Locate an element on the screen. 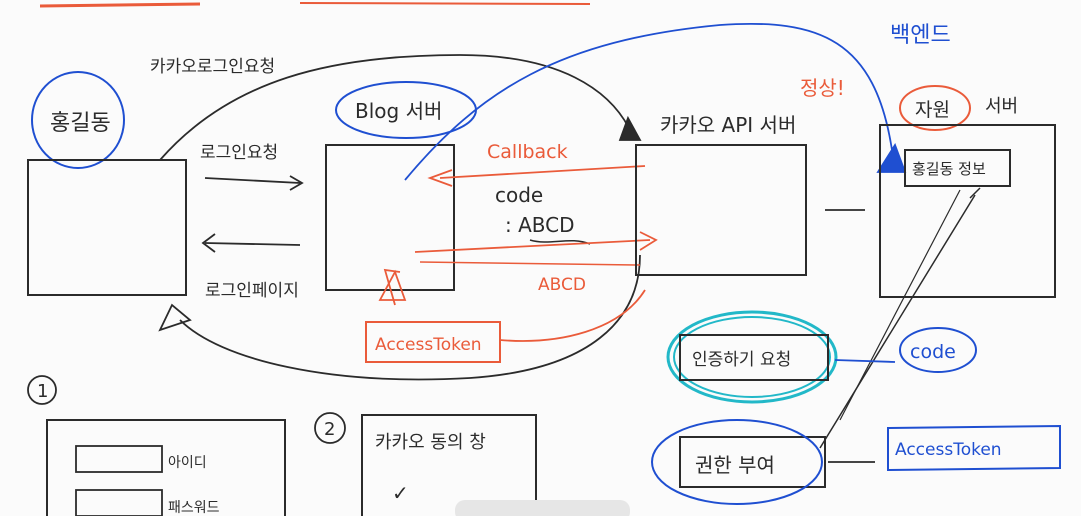  login-request-label: 로그인요청 is located at coordinates (239, 153).